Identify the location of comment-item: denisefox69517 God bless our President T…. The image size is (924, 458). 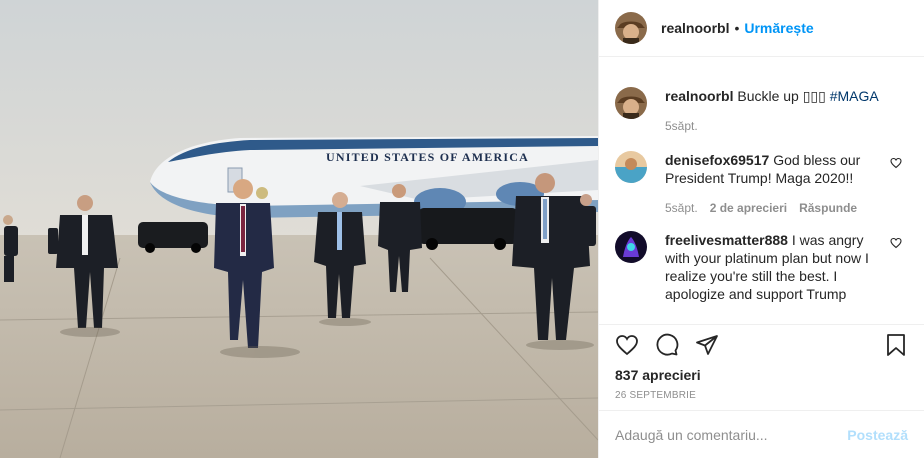
(761, 174).